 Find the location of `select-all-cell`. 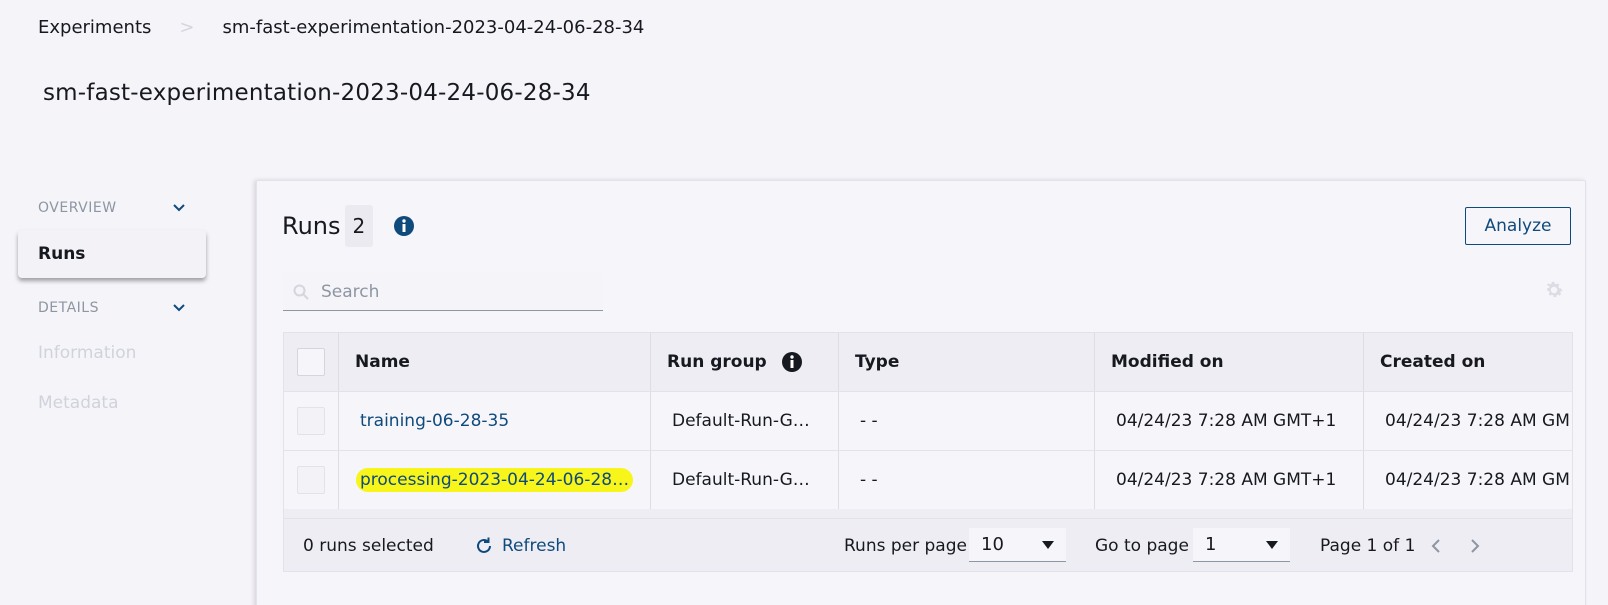

select-all-cell is located at coordinates (311, 362).